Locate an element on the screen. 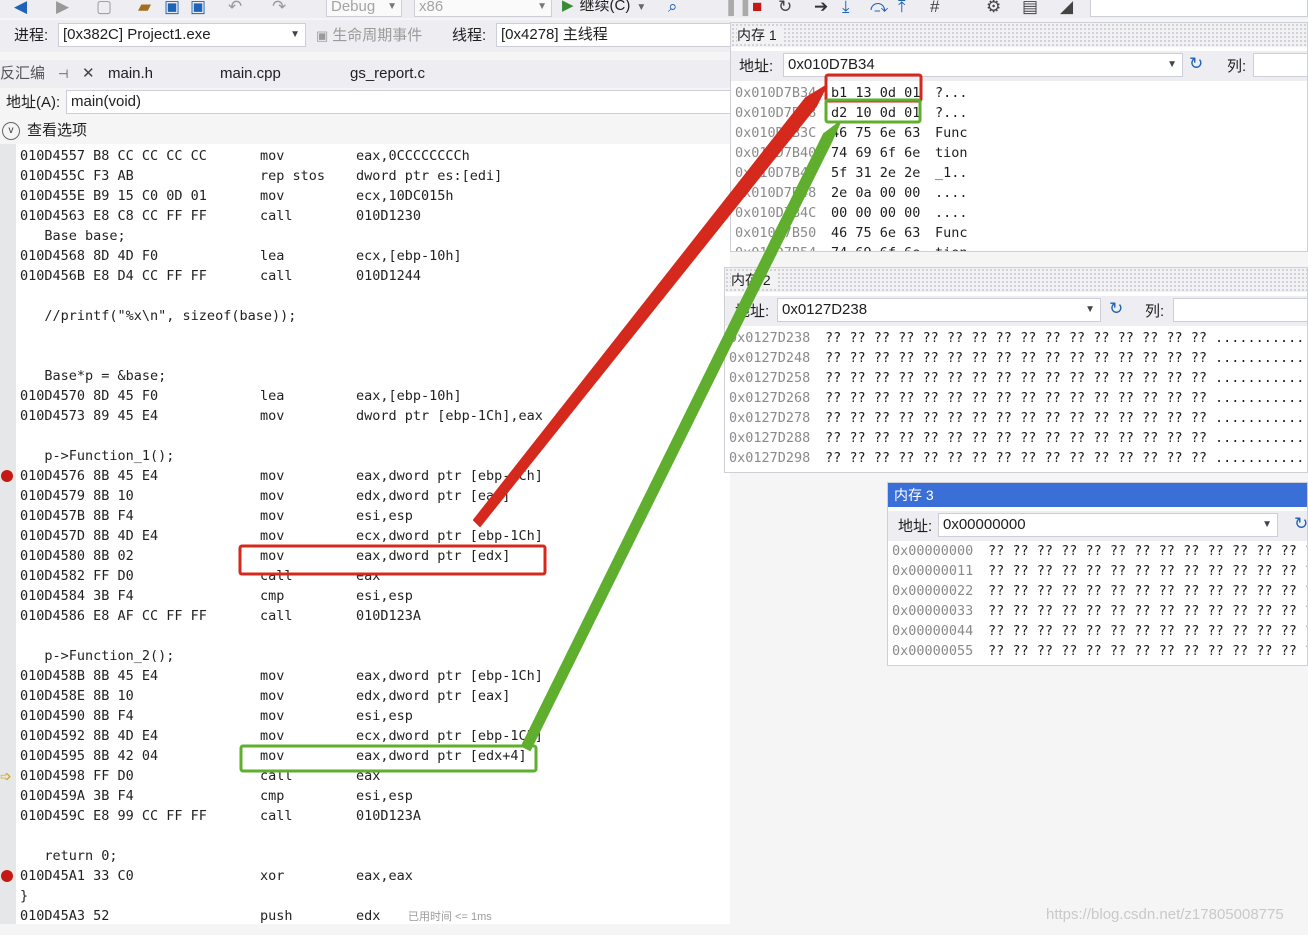 Image resolution: width=1308 pixels, height=935 pixels. instruction-address-bytes: 010D4563 E8 C8 CC FF FF is located at coordinates (113, 216).